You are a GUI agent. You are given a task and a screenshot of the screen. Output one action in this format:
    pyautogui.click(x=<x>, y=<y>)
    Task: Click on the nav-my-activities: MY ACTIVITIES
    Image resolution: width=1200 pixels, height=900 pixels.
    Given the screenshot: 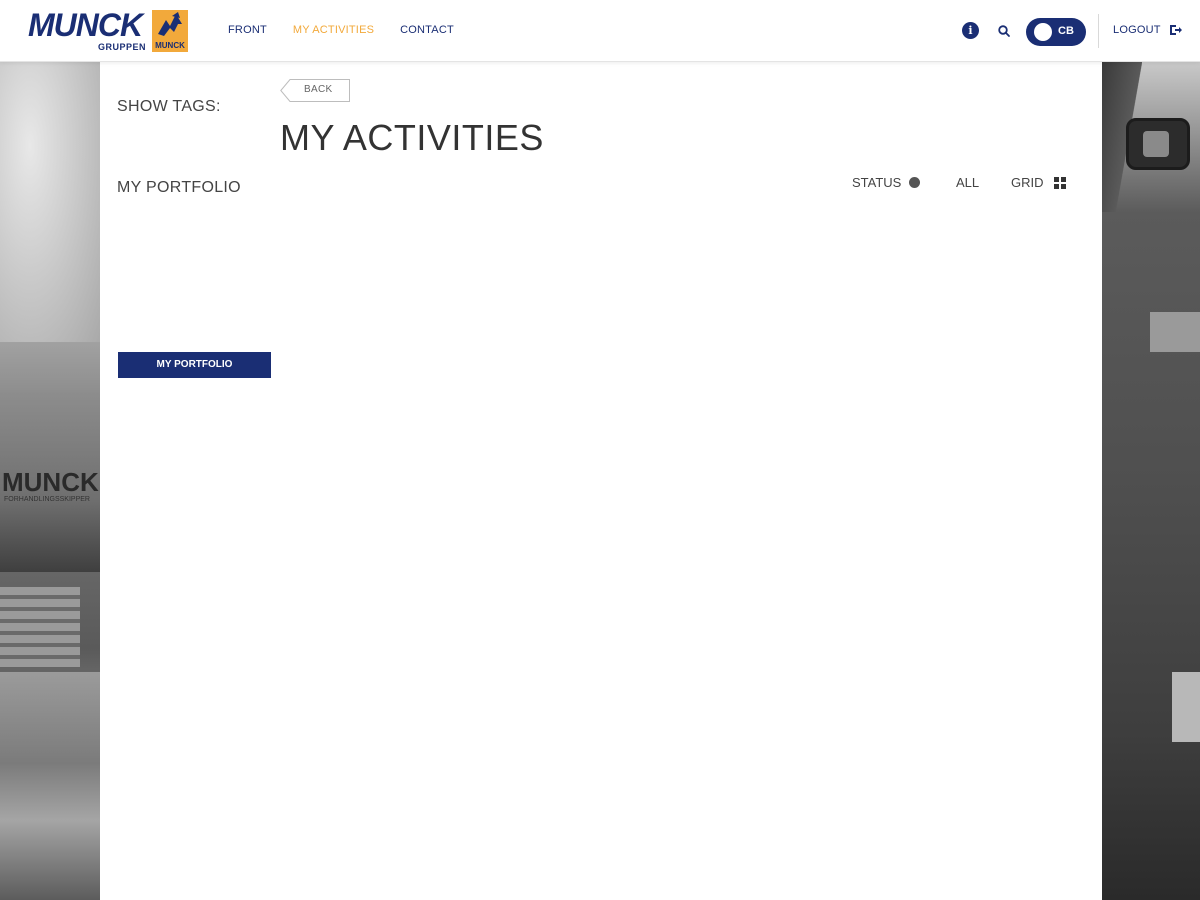 What is the action you would take?
    pyautogui.click(x=333, y=30)
    